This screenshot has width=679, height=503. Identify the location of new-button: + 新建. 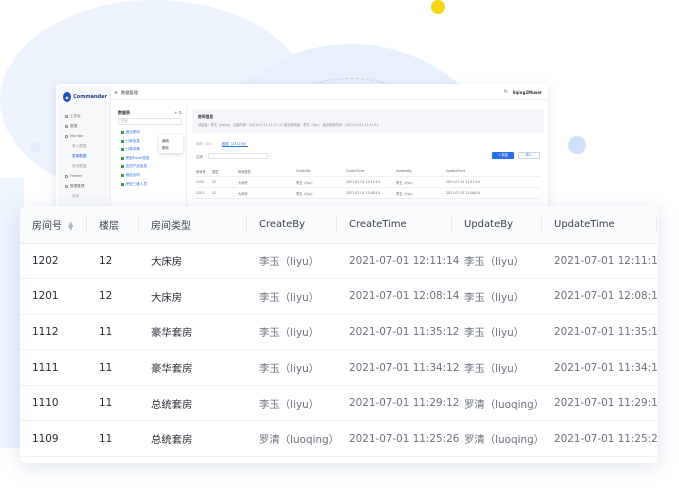
(503, 155).